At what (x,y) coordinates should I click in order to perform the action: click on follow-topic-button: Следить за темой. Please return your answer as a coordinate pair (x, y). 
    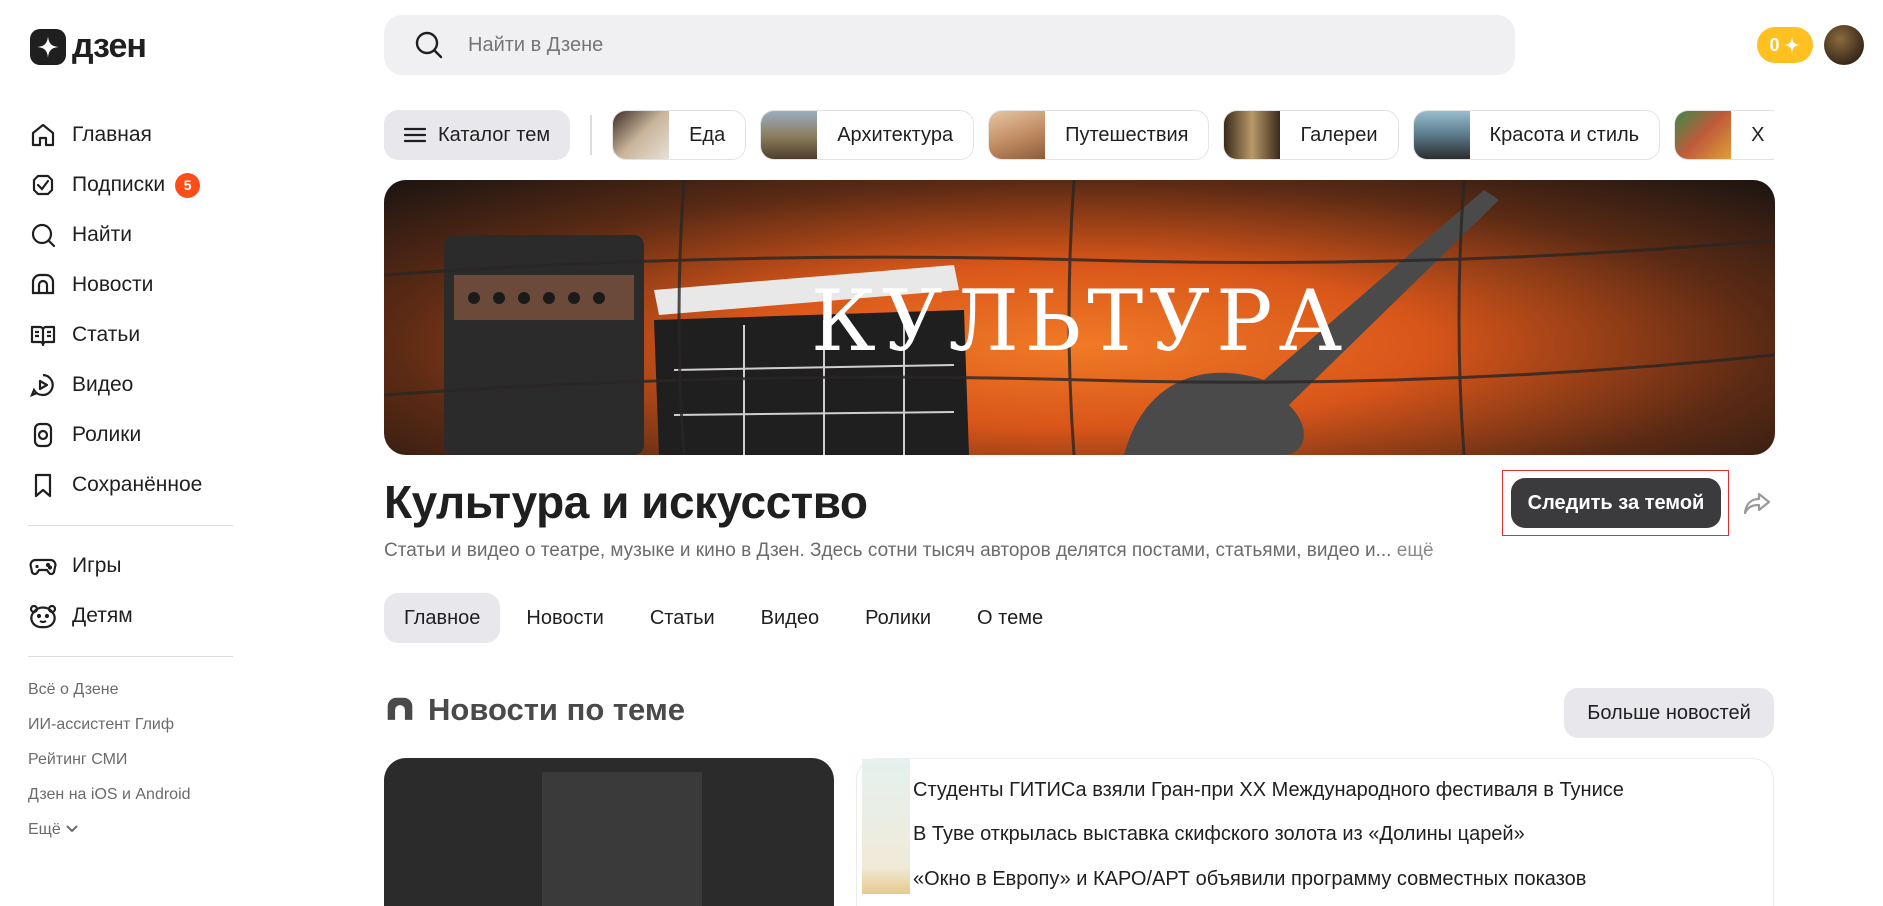
    Looking at the image, I should click on (1616, 503).